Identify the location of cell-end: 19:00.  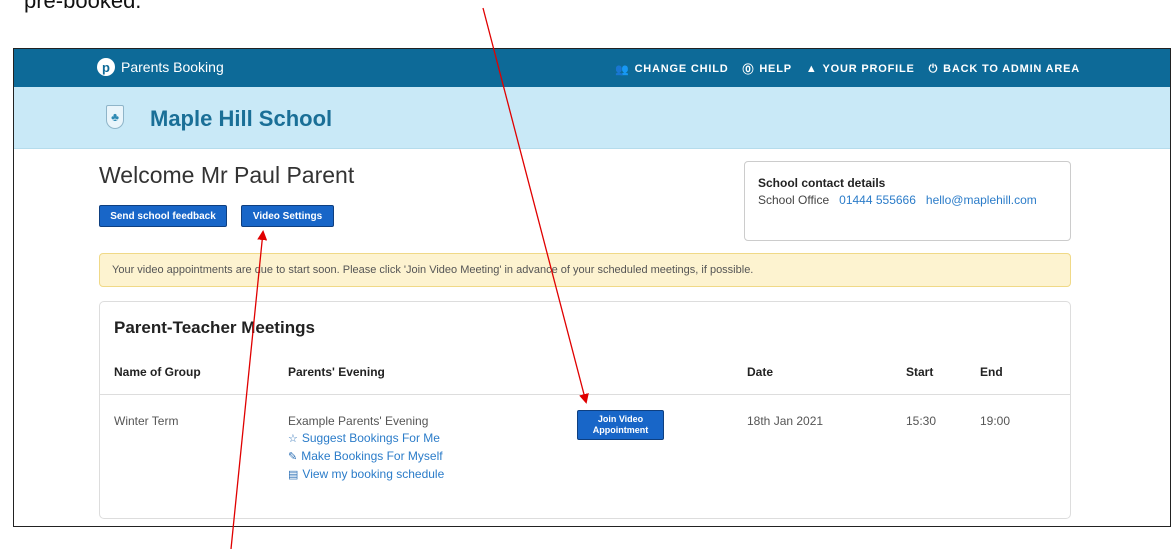
(995, 421).